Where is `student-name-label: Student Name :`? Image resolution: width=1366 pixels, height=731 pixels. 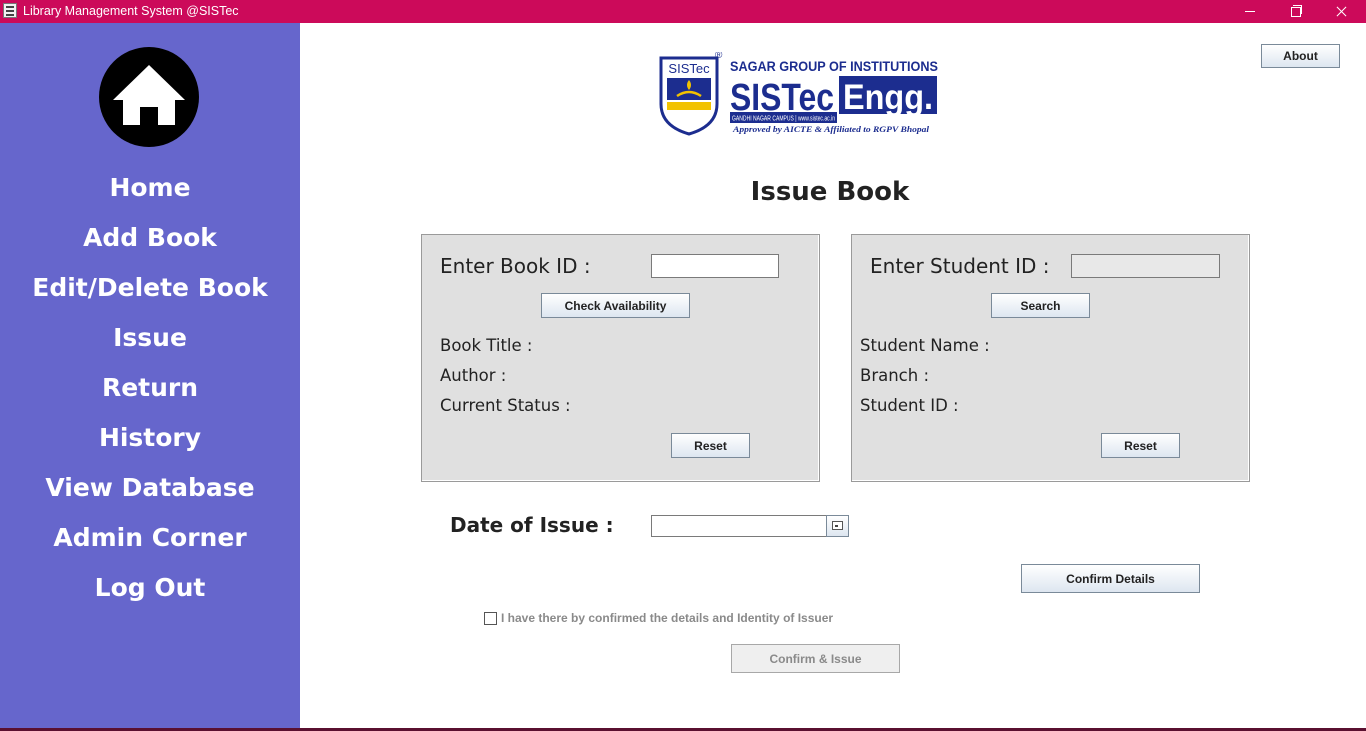 student-name-label: Student Name : is located at coordinates (925, 345).